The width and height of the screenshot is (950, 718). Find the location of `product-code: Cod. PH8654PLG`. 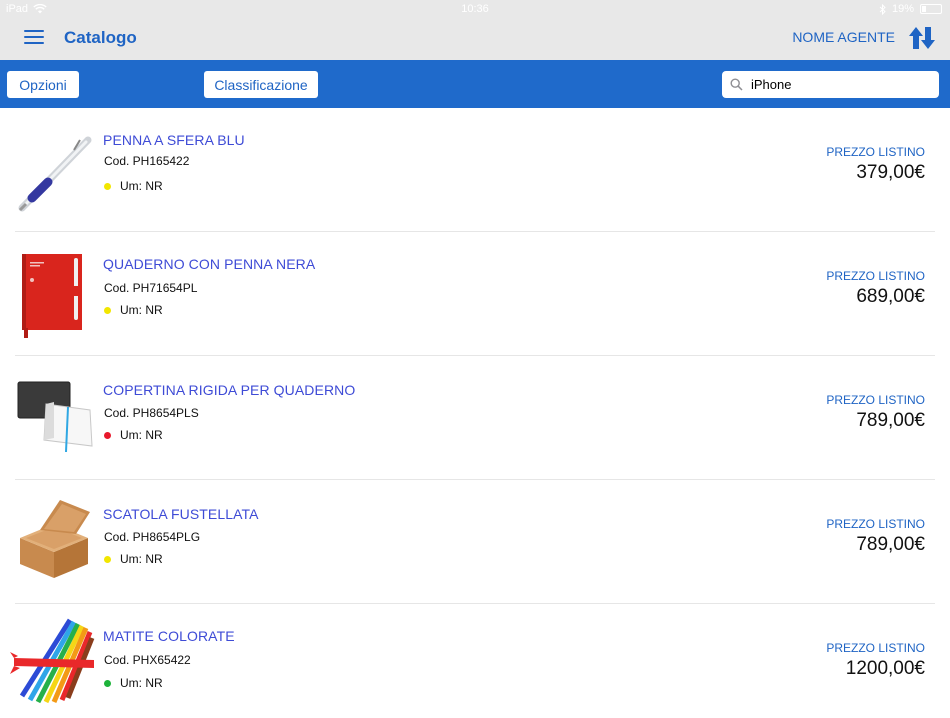

product-code: Cod. PH8654PLG is located at coordinates (152, 537).